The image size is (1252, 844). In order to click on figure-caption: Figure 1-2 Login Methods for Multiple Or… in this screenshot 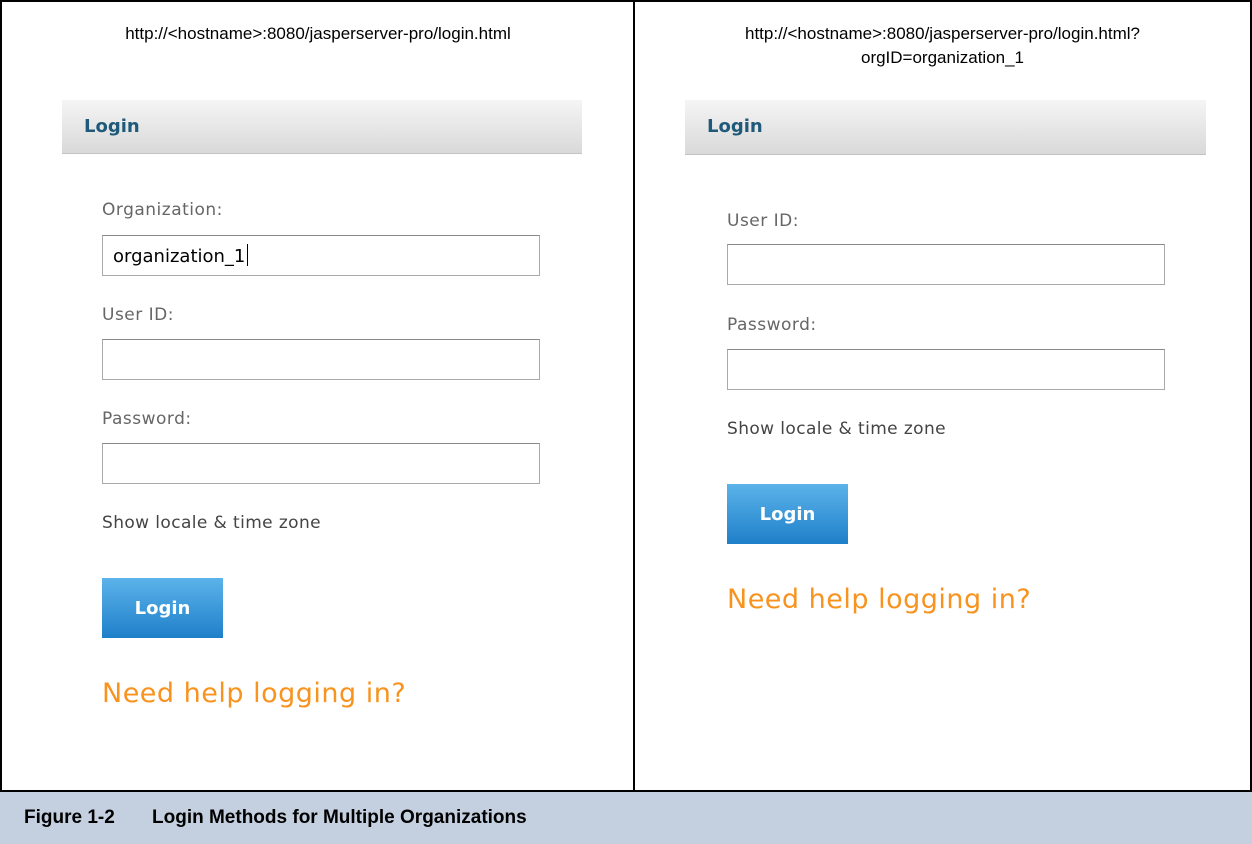, I will do `click(626, 817)`.